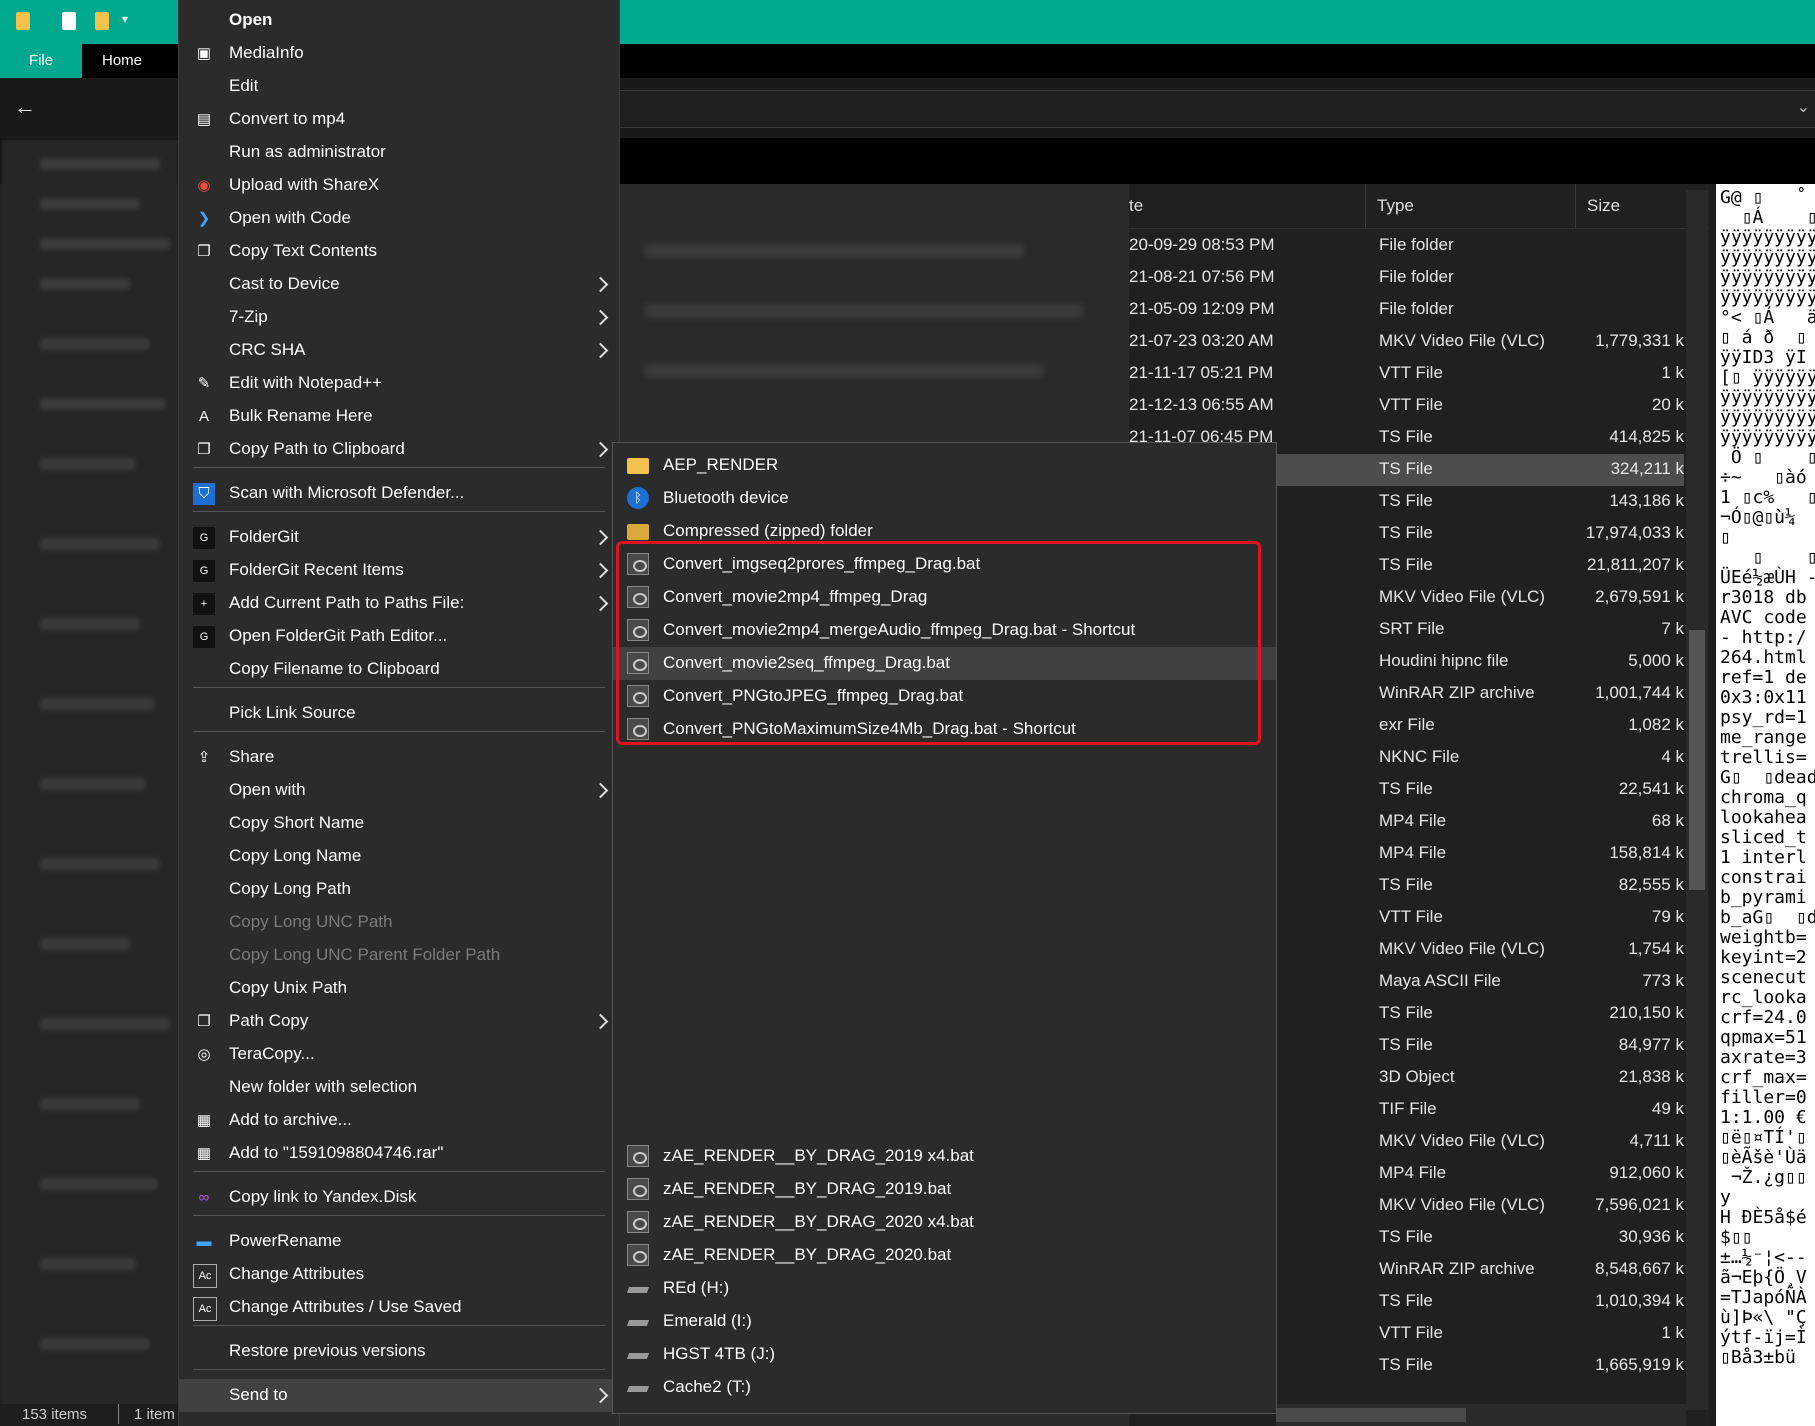 The height and width of the screenshot is (1426, 1815). What do you see at coordinates (944, 1387) in the screenshot?
I see `send-to-item-cache2-t: Cache2 (T:)` at bounding box center [944, 1387].